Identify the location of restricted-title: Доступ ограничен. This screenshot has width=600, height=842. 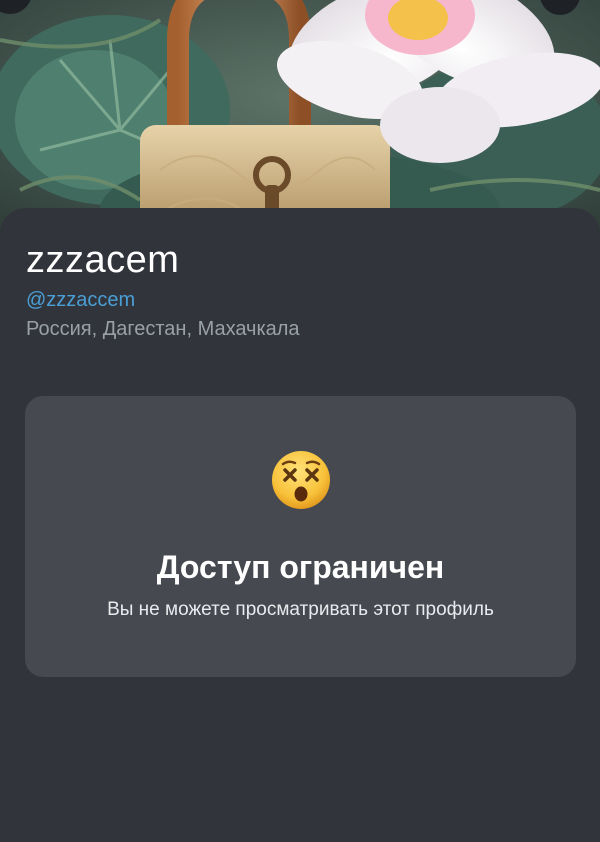
(300, 567).